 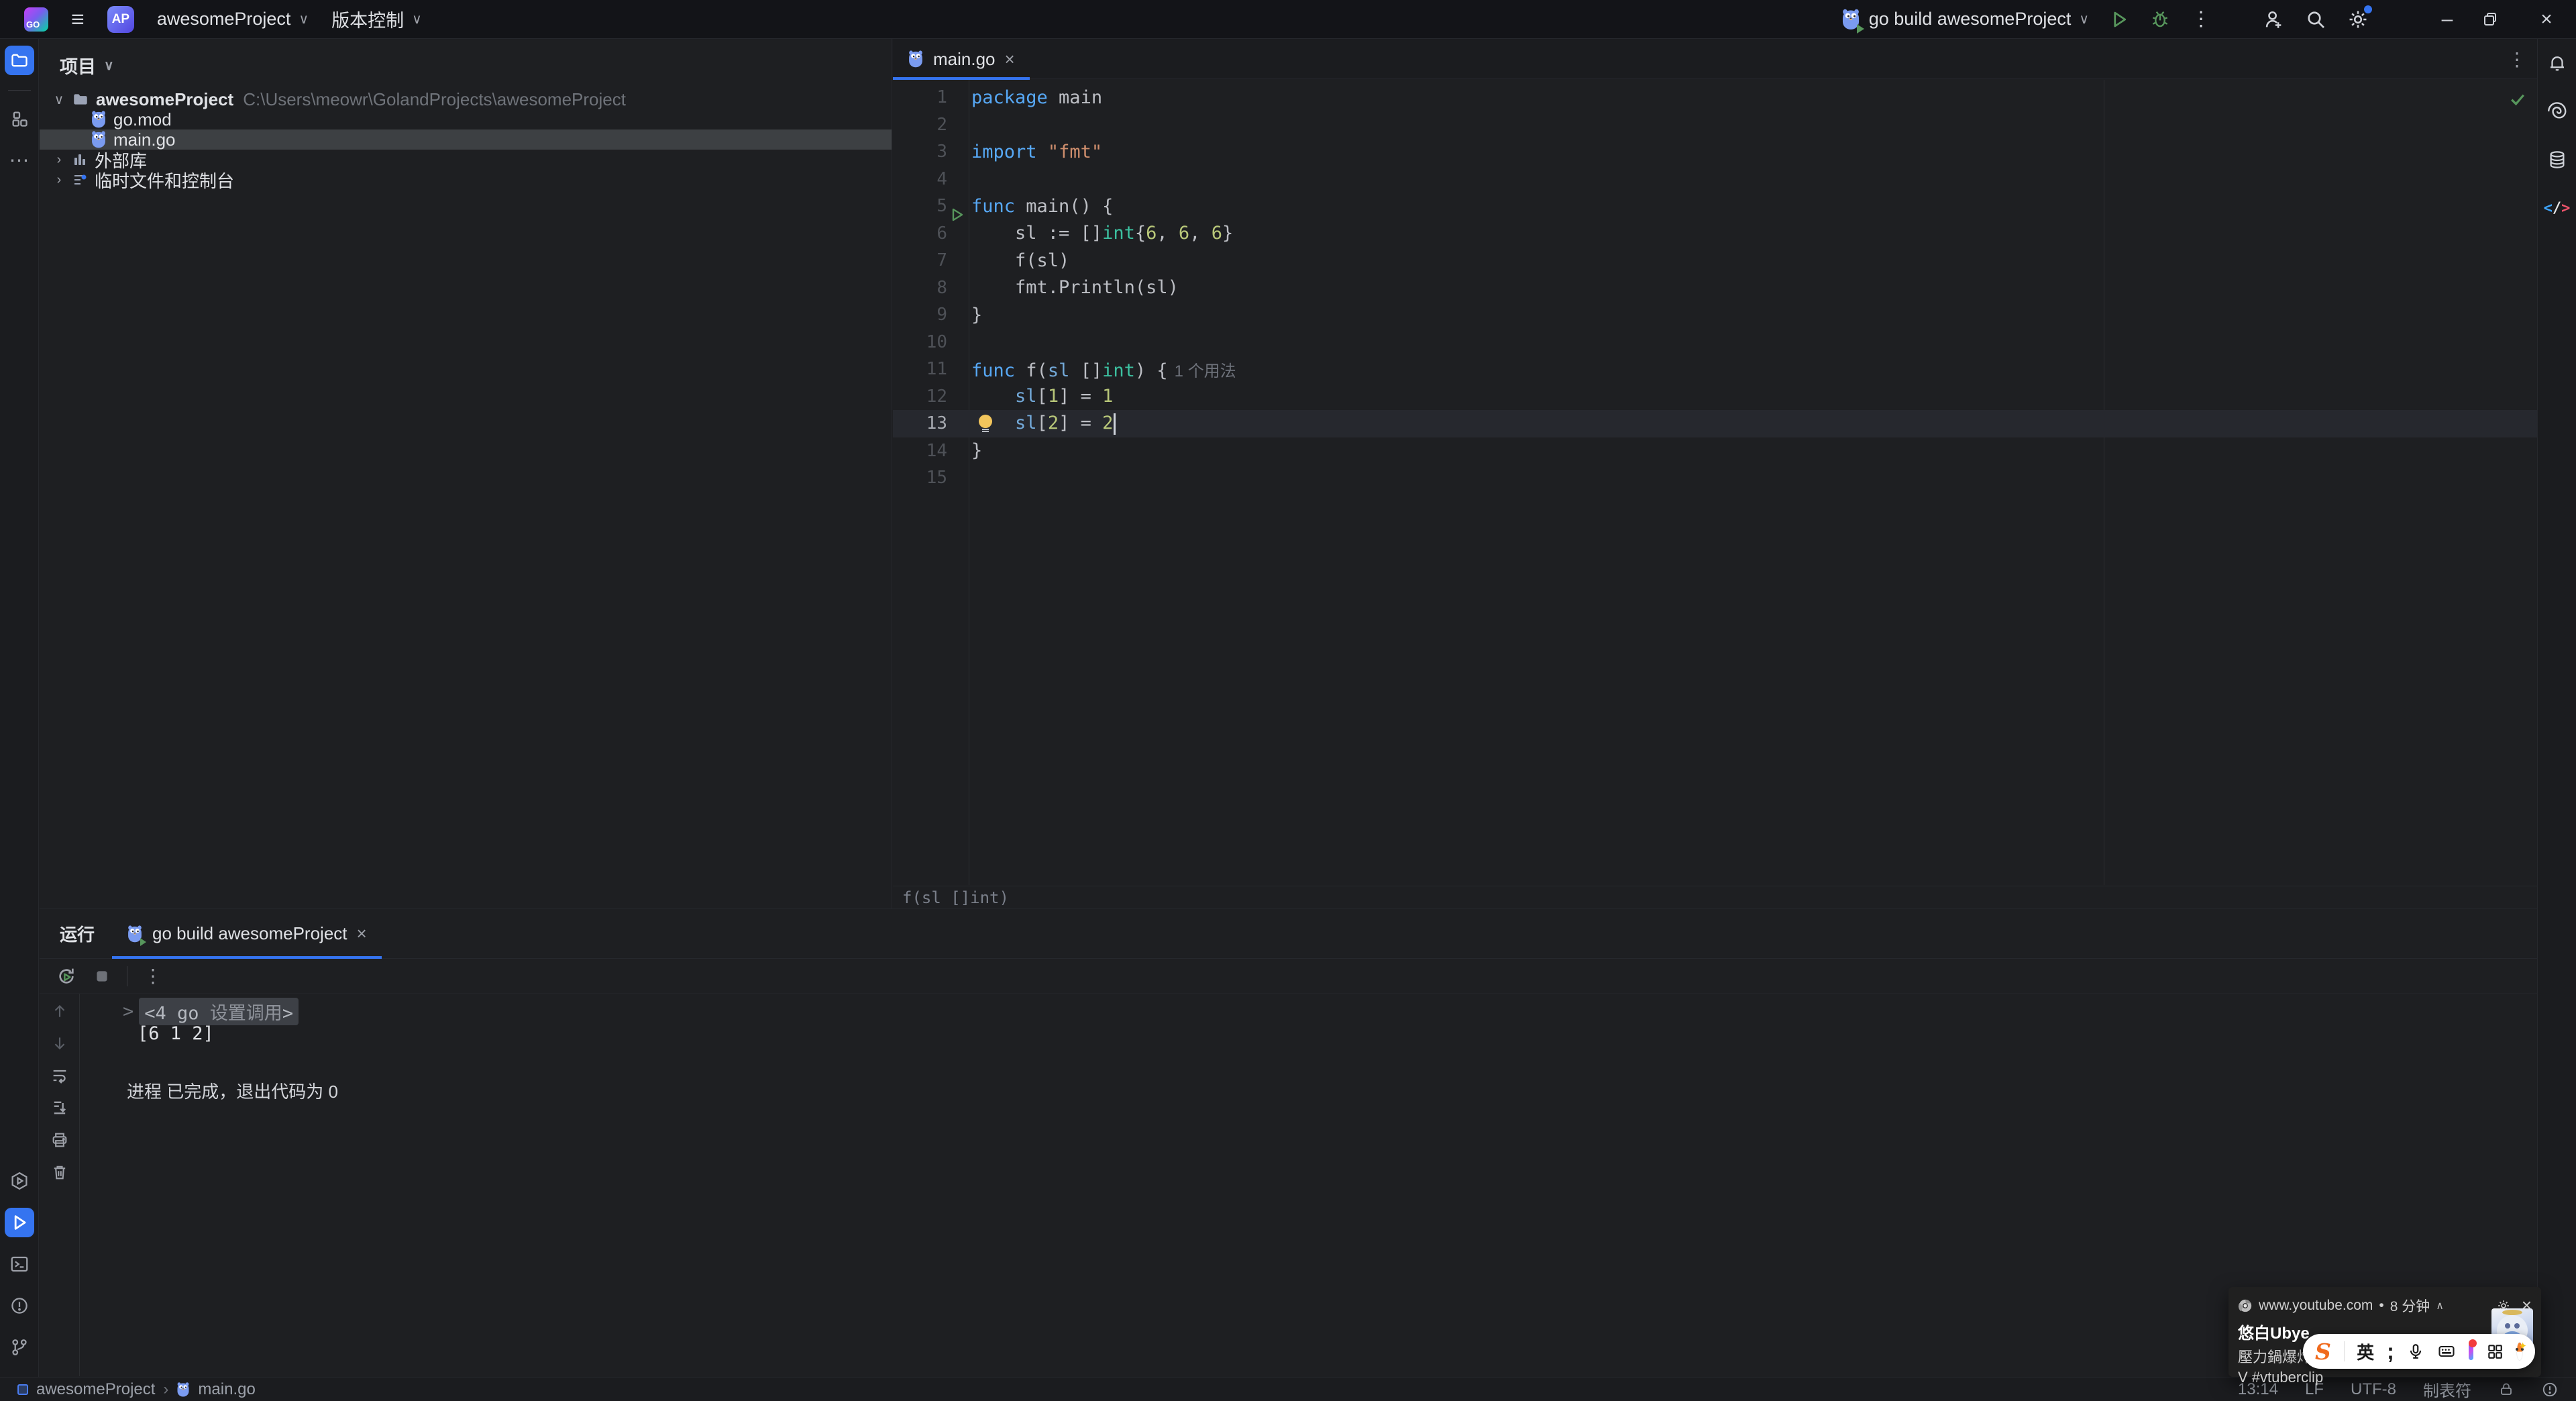 I want to click on code-line: 2, so click(x=1715, y=125).